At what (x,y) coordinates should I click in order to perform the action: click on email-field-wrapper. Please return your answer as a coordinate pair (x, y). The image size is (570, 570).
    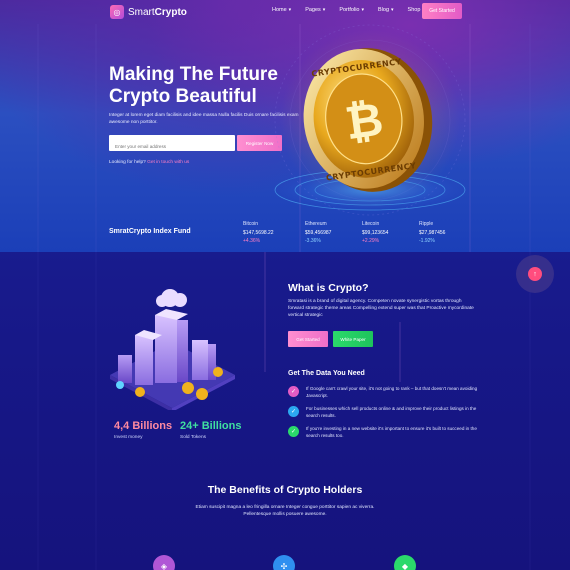
    Looking at the image, I should click on (172, 145).